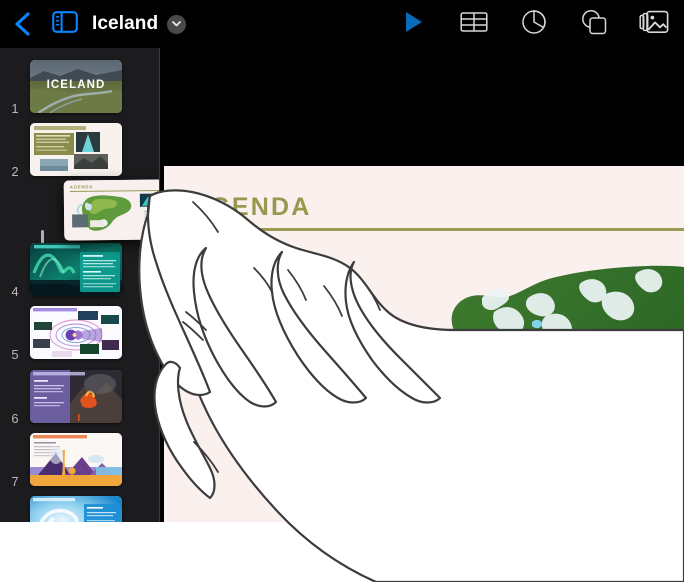 This screenshot has height=582, width=684. Describe the element at coordinates (251, 207) in the screenshot. I see `slide-title: AGENDA` at that location.